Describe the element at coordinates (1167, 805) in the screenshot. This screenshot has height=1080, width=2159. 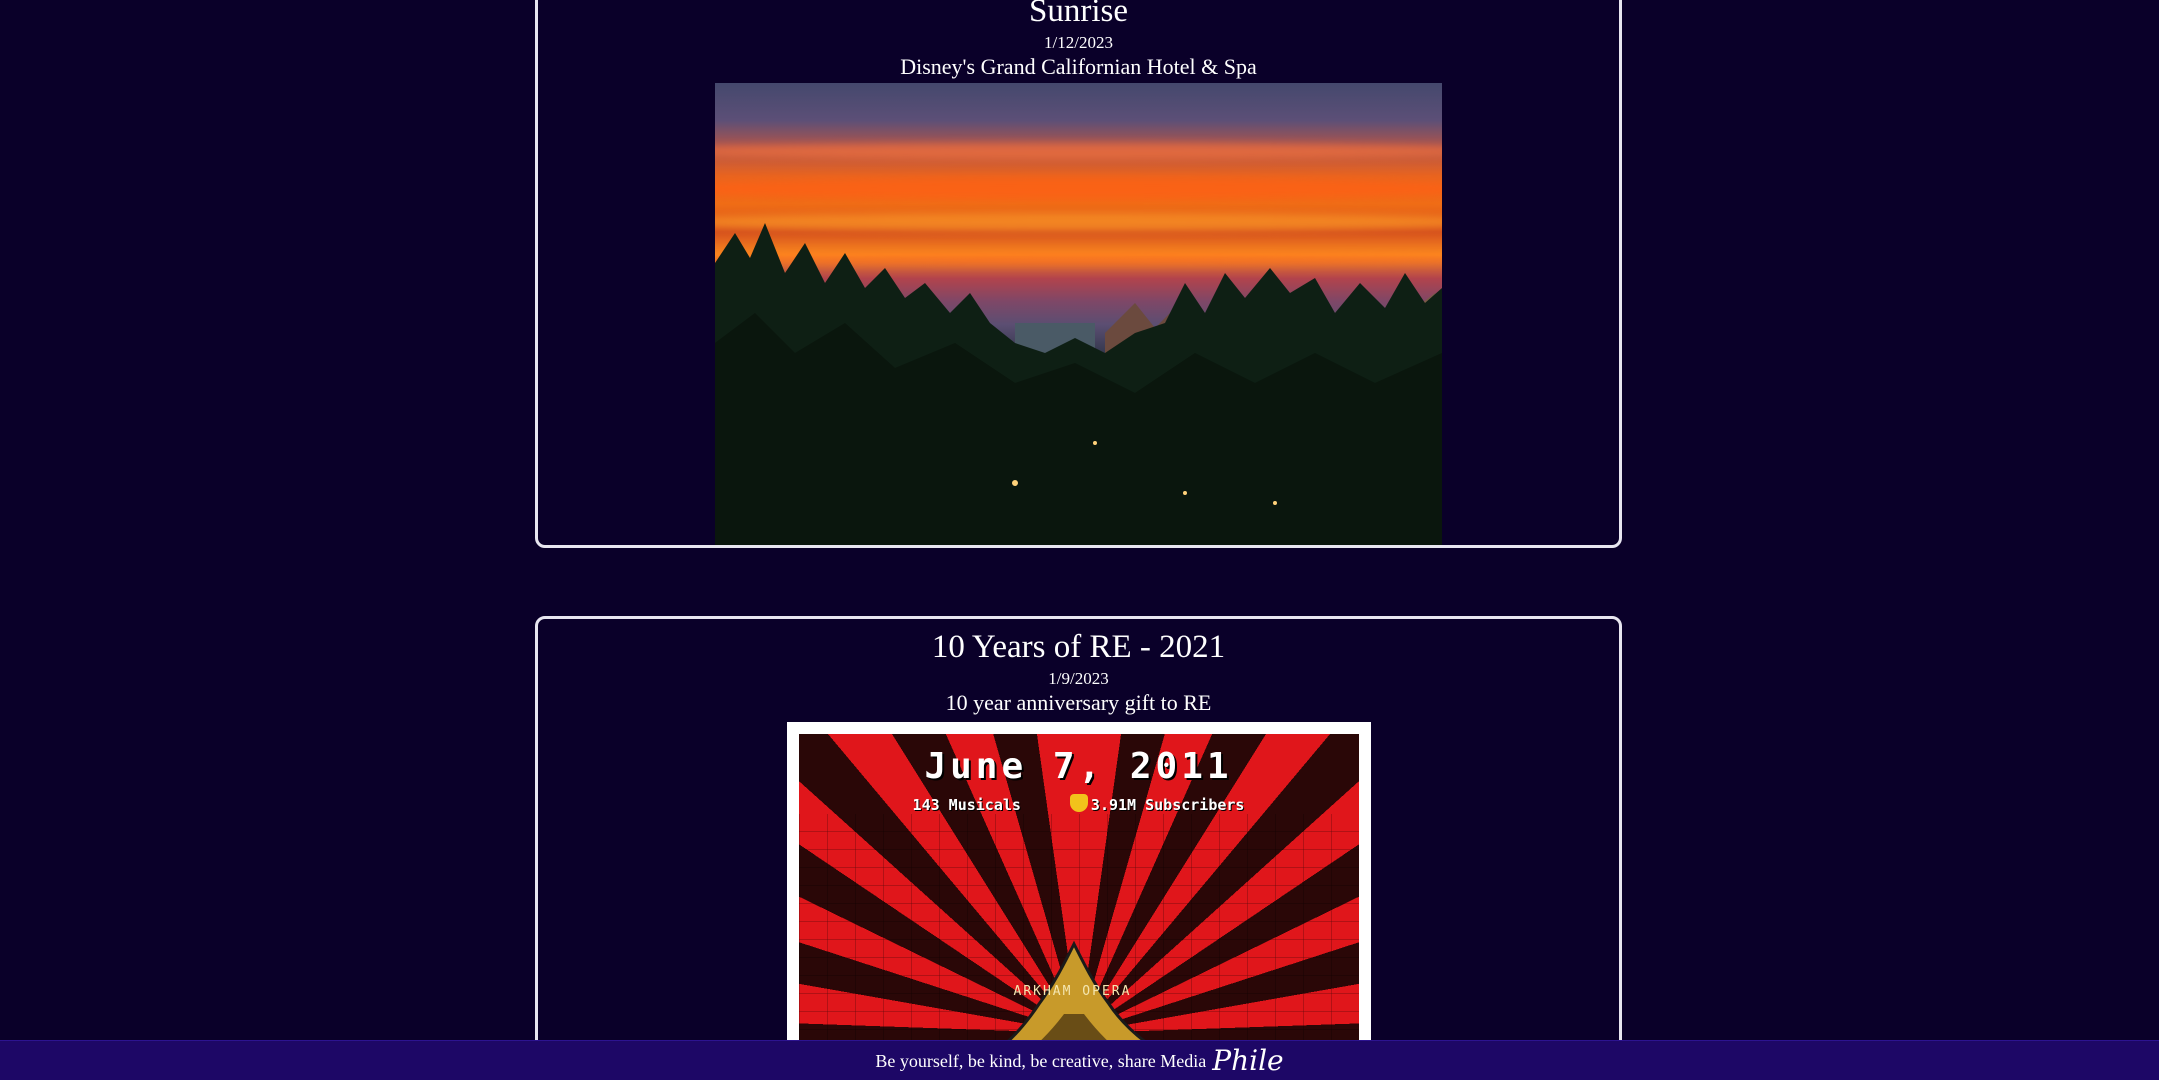
I see `poster-subscribers: 3.91M Subscribers` at that location.